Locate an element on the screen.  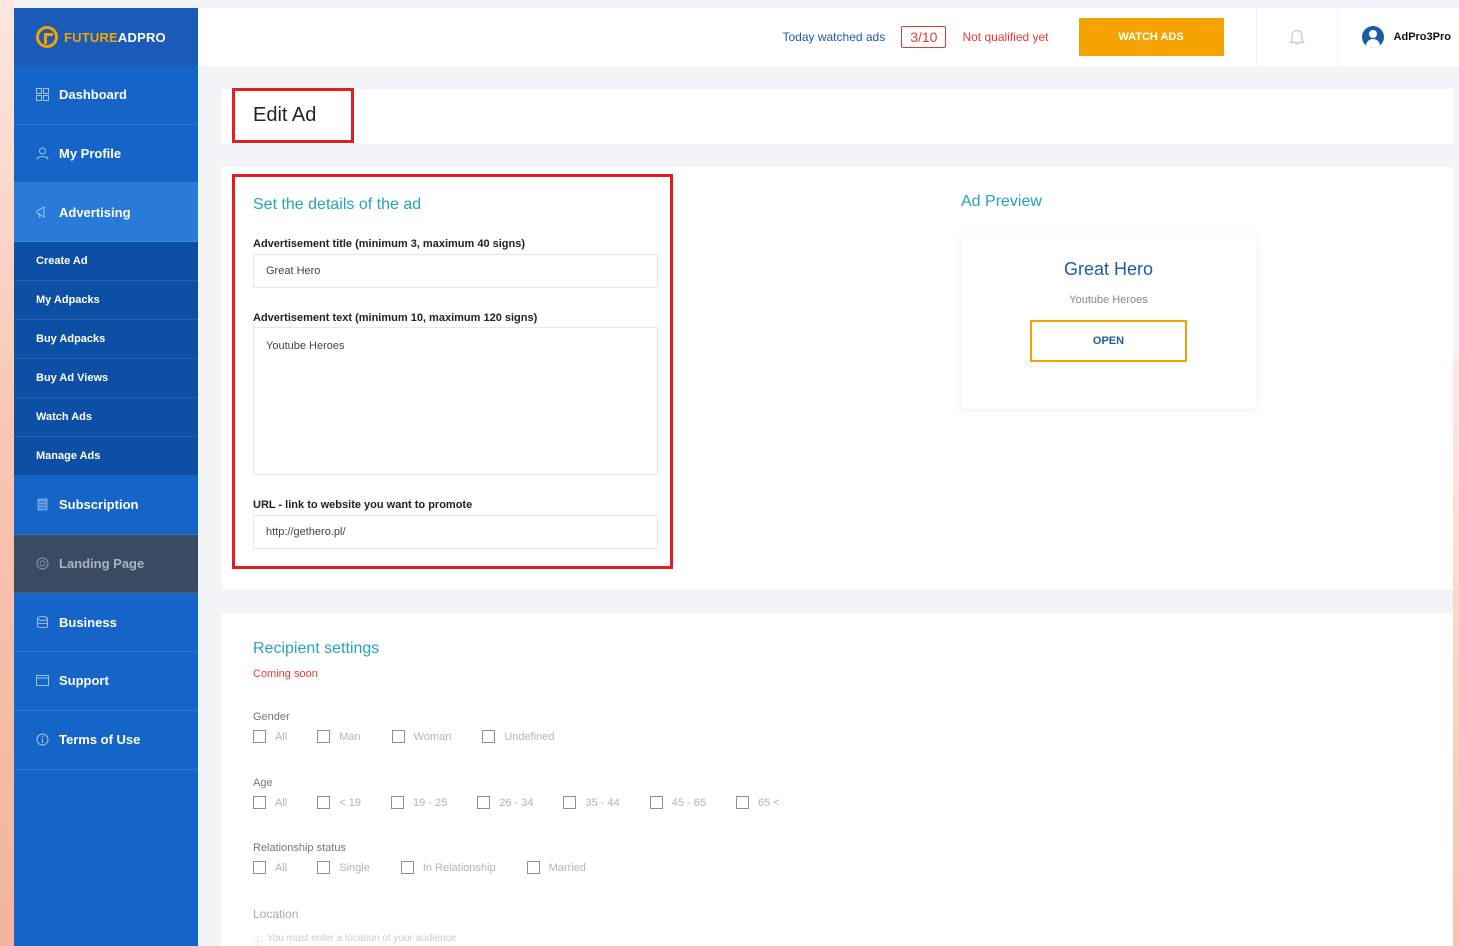
sidebar-item-terms: Terms of Use is located at coordinates (106, 740).